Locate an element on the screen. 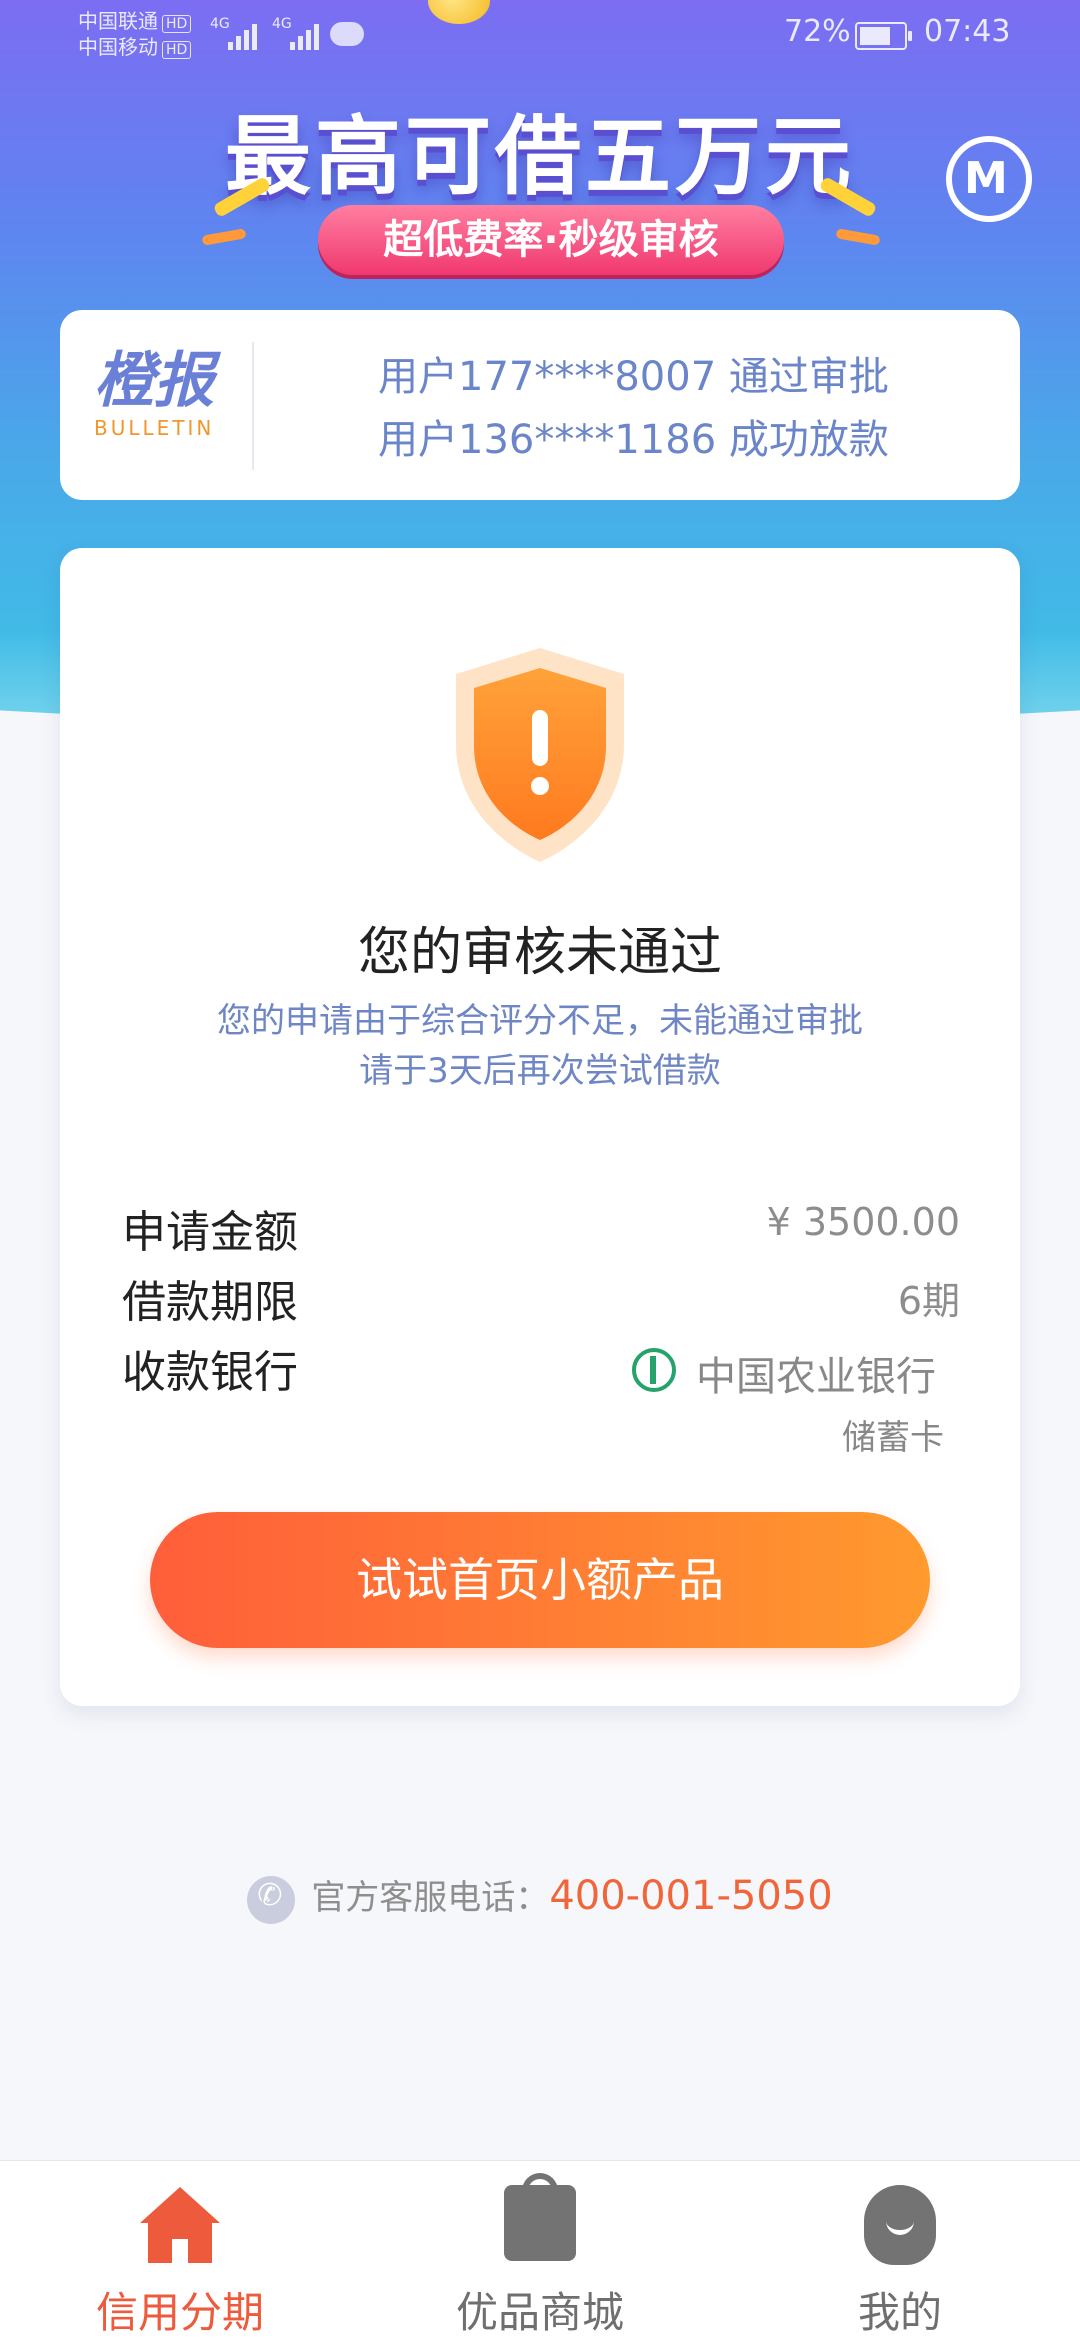 This screenshot has width=1080, height=2341. network-type-2: 4G is located at coordinates (282, 24).